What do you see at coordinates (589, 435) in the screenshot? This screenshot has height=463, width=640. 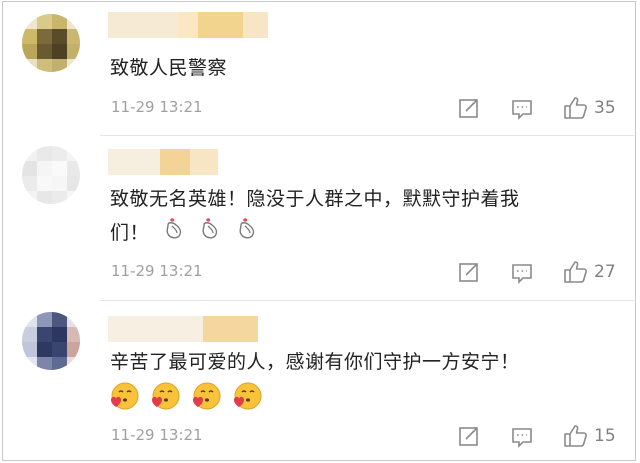 I see `like-button: 15` at bounding box center [589, 435].